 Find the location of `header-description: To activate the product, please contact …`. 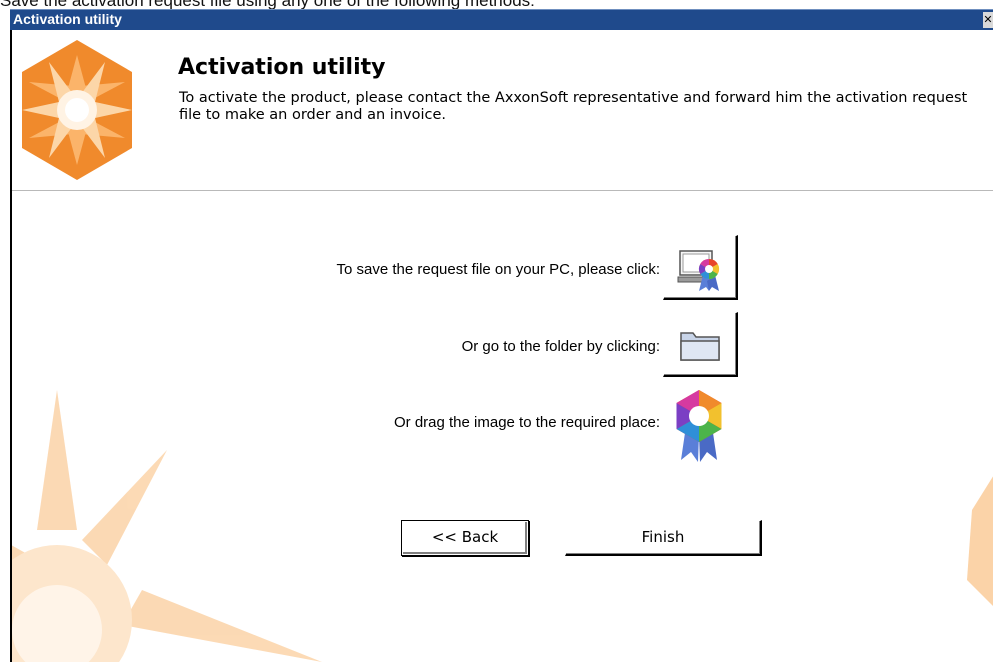

header-description: To activate the product, please contact … is located at coordinates (573, 106).